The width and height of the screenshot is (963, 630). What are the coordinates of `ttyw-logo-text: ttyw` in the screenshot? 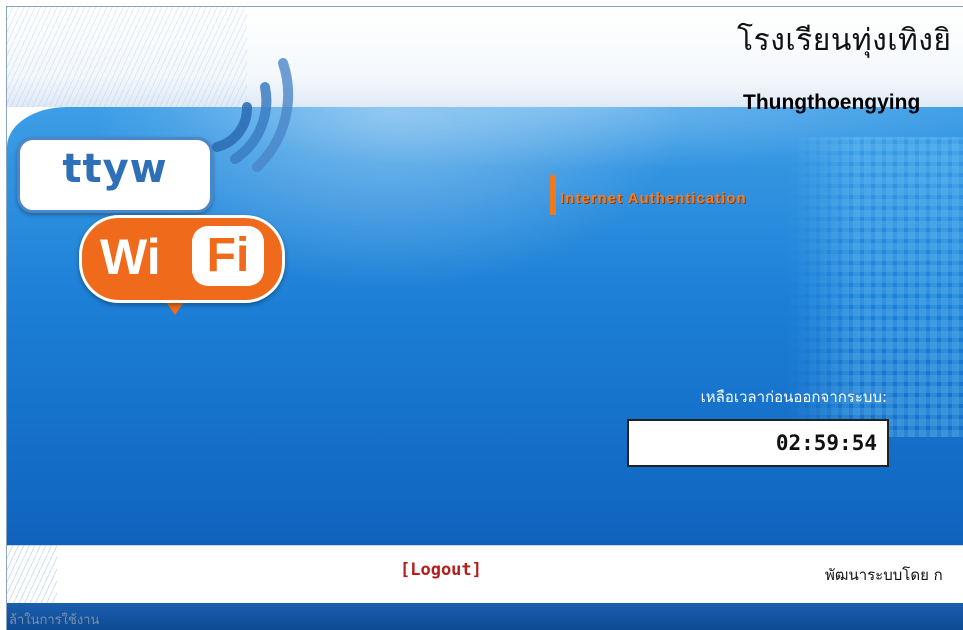 It's located at (115, 169).